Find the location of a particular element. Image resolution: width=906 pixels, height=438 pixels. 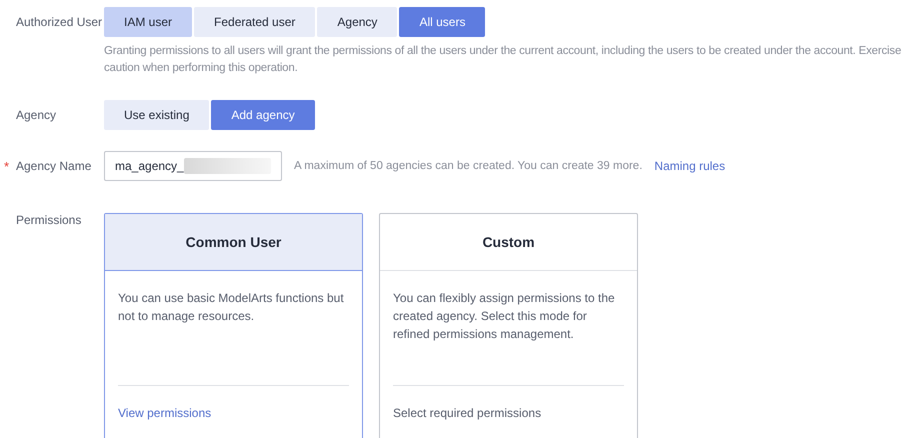

segment-option: All users is located at coordinates (442, 22).